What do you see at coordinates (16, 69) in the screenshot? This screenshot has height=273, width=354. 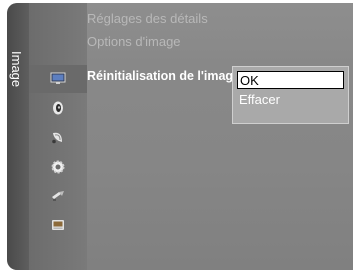 I see `category-tab-label: Image` at bounding box center [16, 69].